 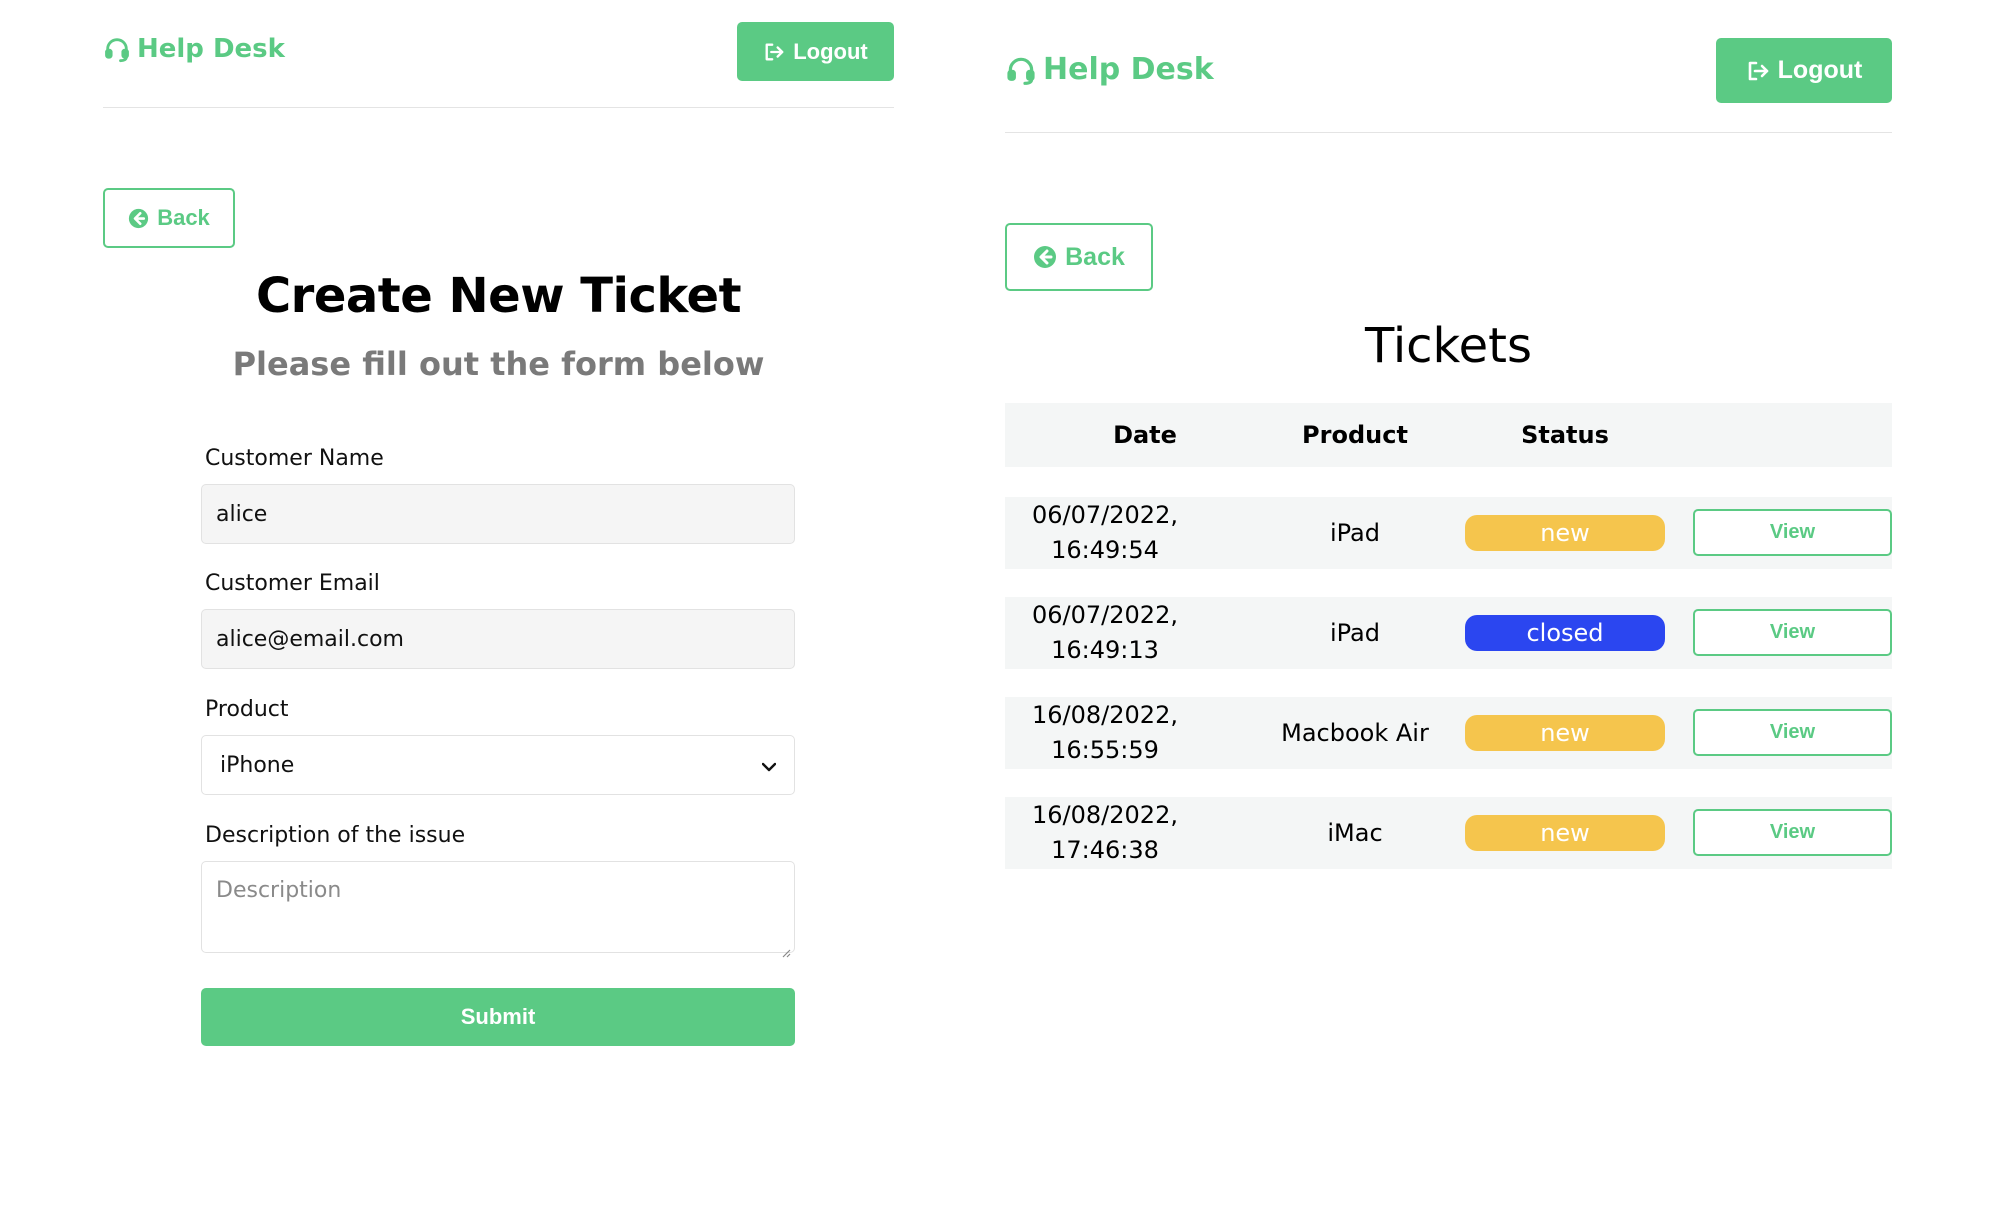 I want to click on resize-grip-icon, so click(x=786, y=948).